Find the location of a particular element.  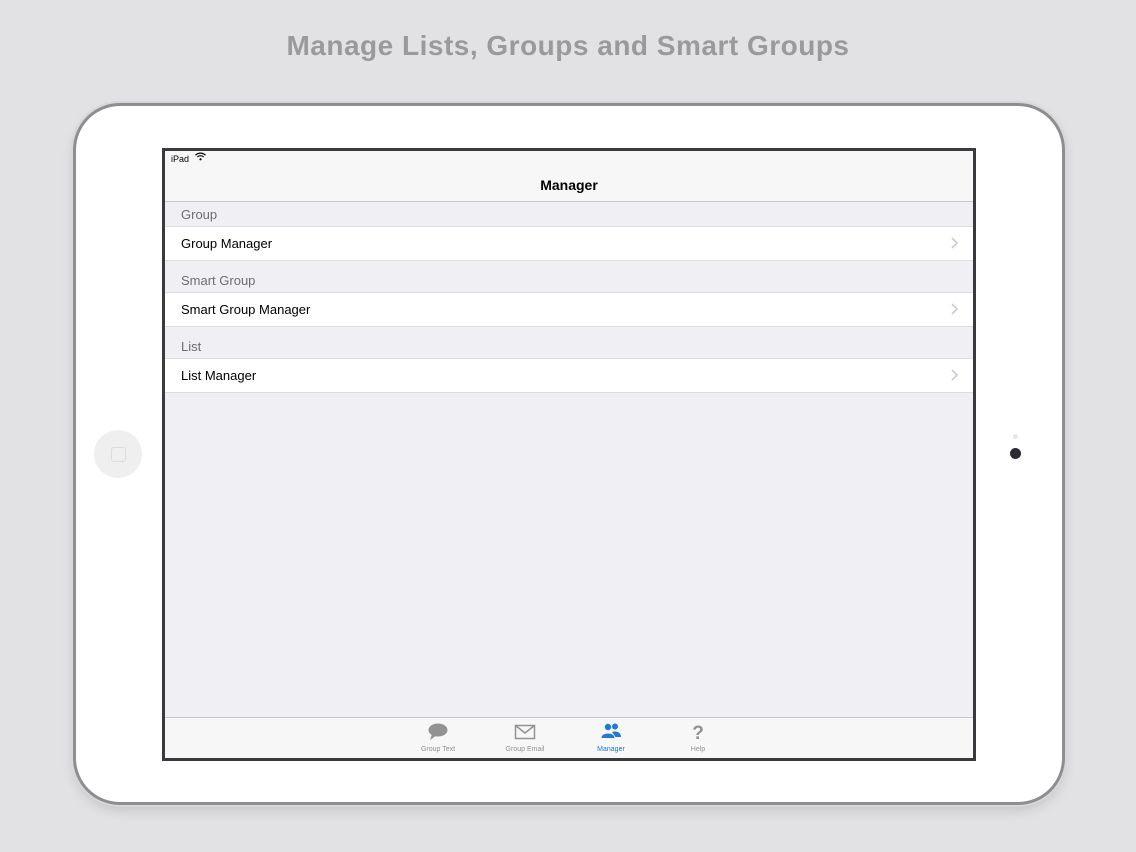

tab-group-text: Group Text is located at coordinates (438, 738).